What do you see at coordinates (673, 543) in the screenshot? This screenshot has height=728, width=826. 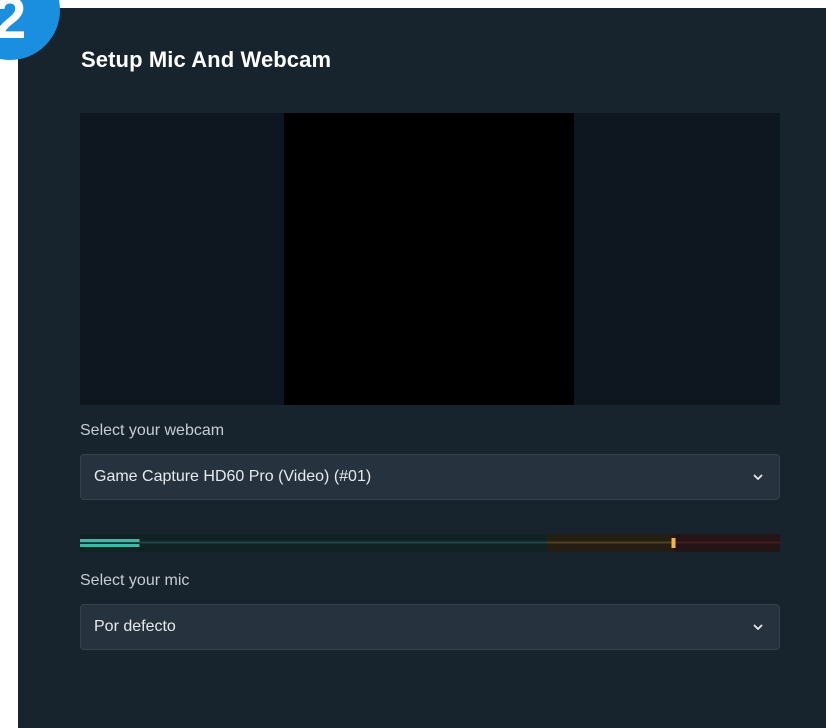 I see `meter-peak-indicator` at bounding box center [673, 543].